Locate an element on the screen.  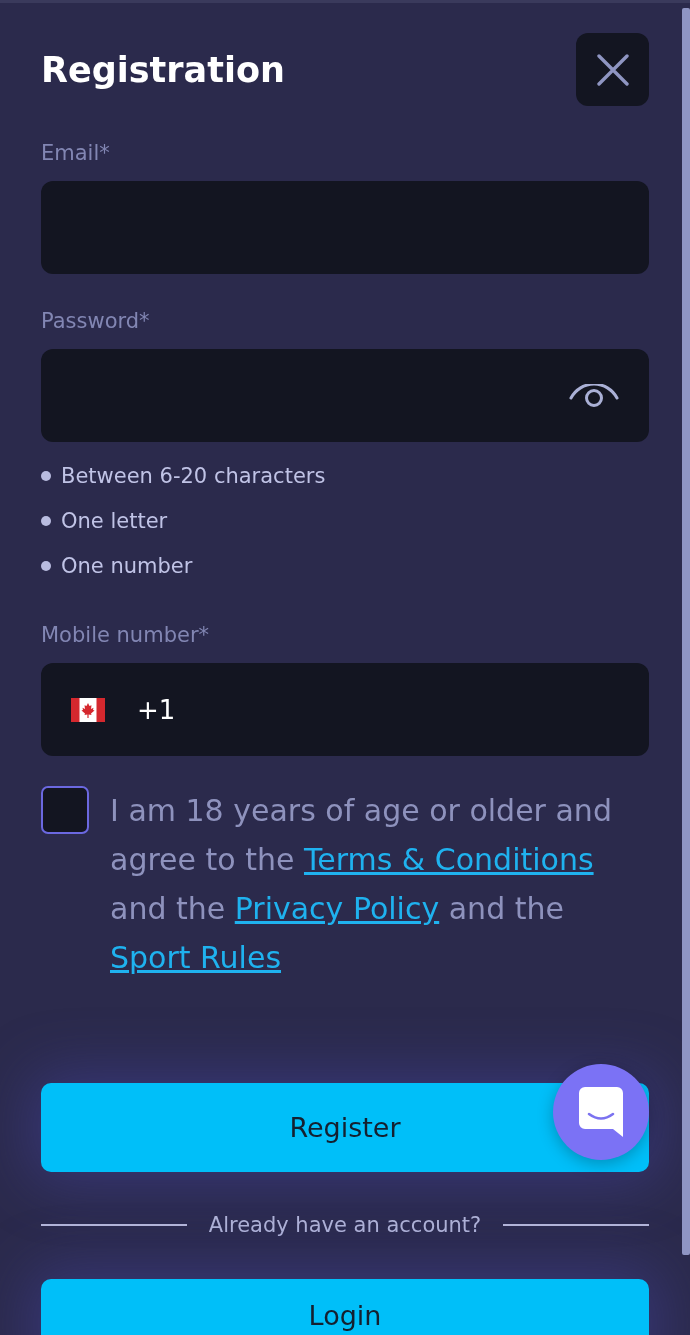
field-label: Password* is located at coordinates (95, 321).